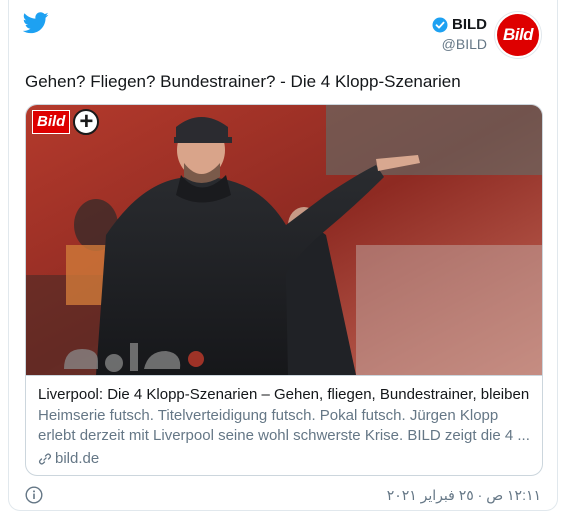 This screenshot has height=511, width=566. I want to click on watermark-logo, so click(134, 357).